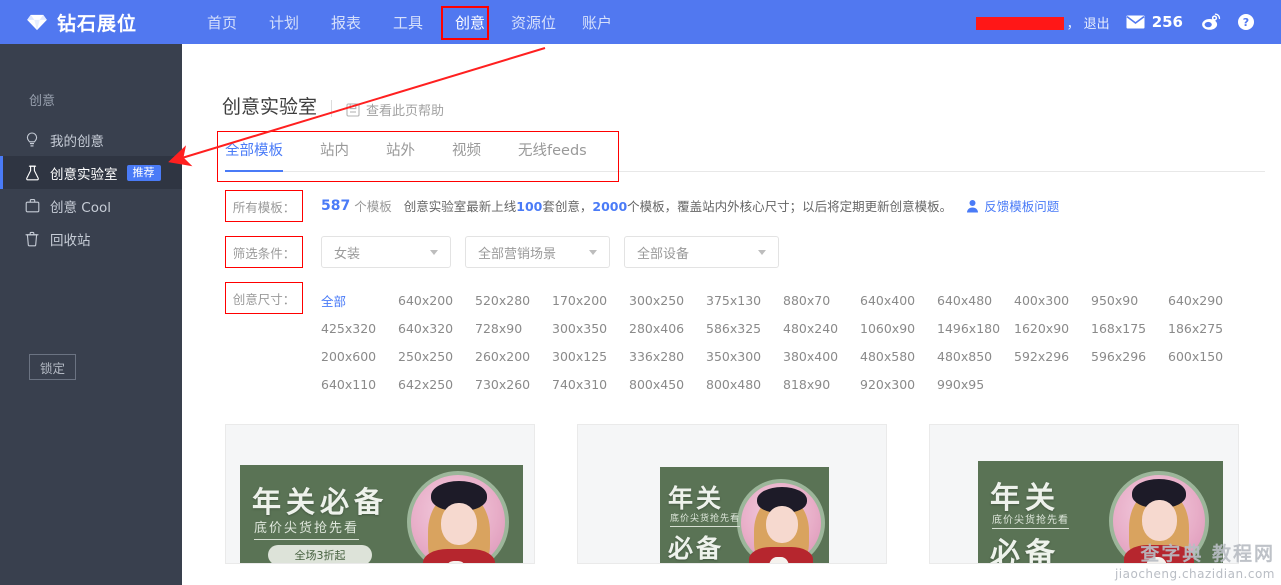  I want to click on size-option: 990x95, so click(975, 384).